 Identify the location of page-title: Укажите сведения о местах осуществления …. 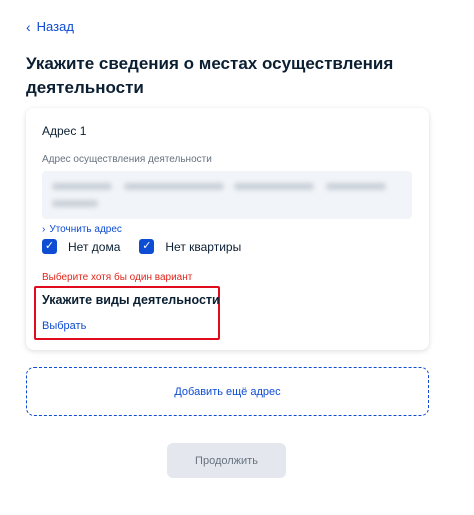
(210, 75).